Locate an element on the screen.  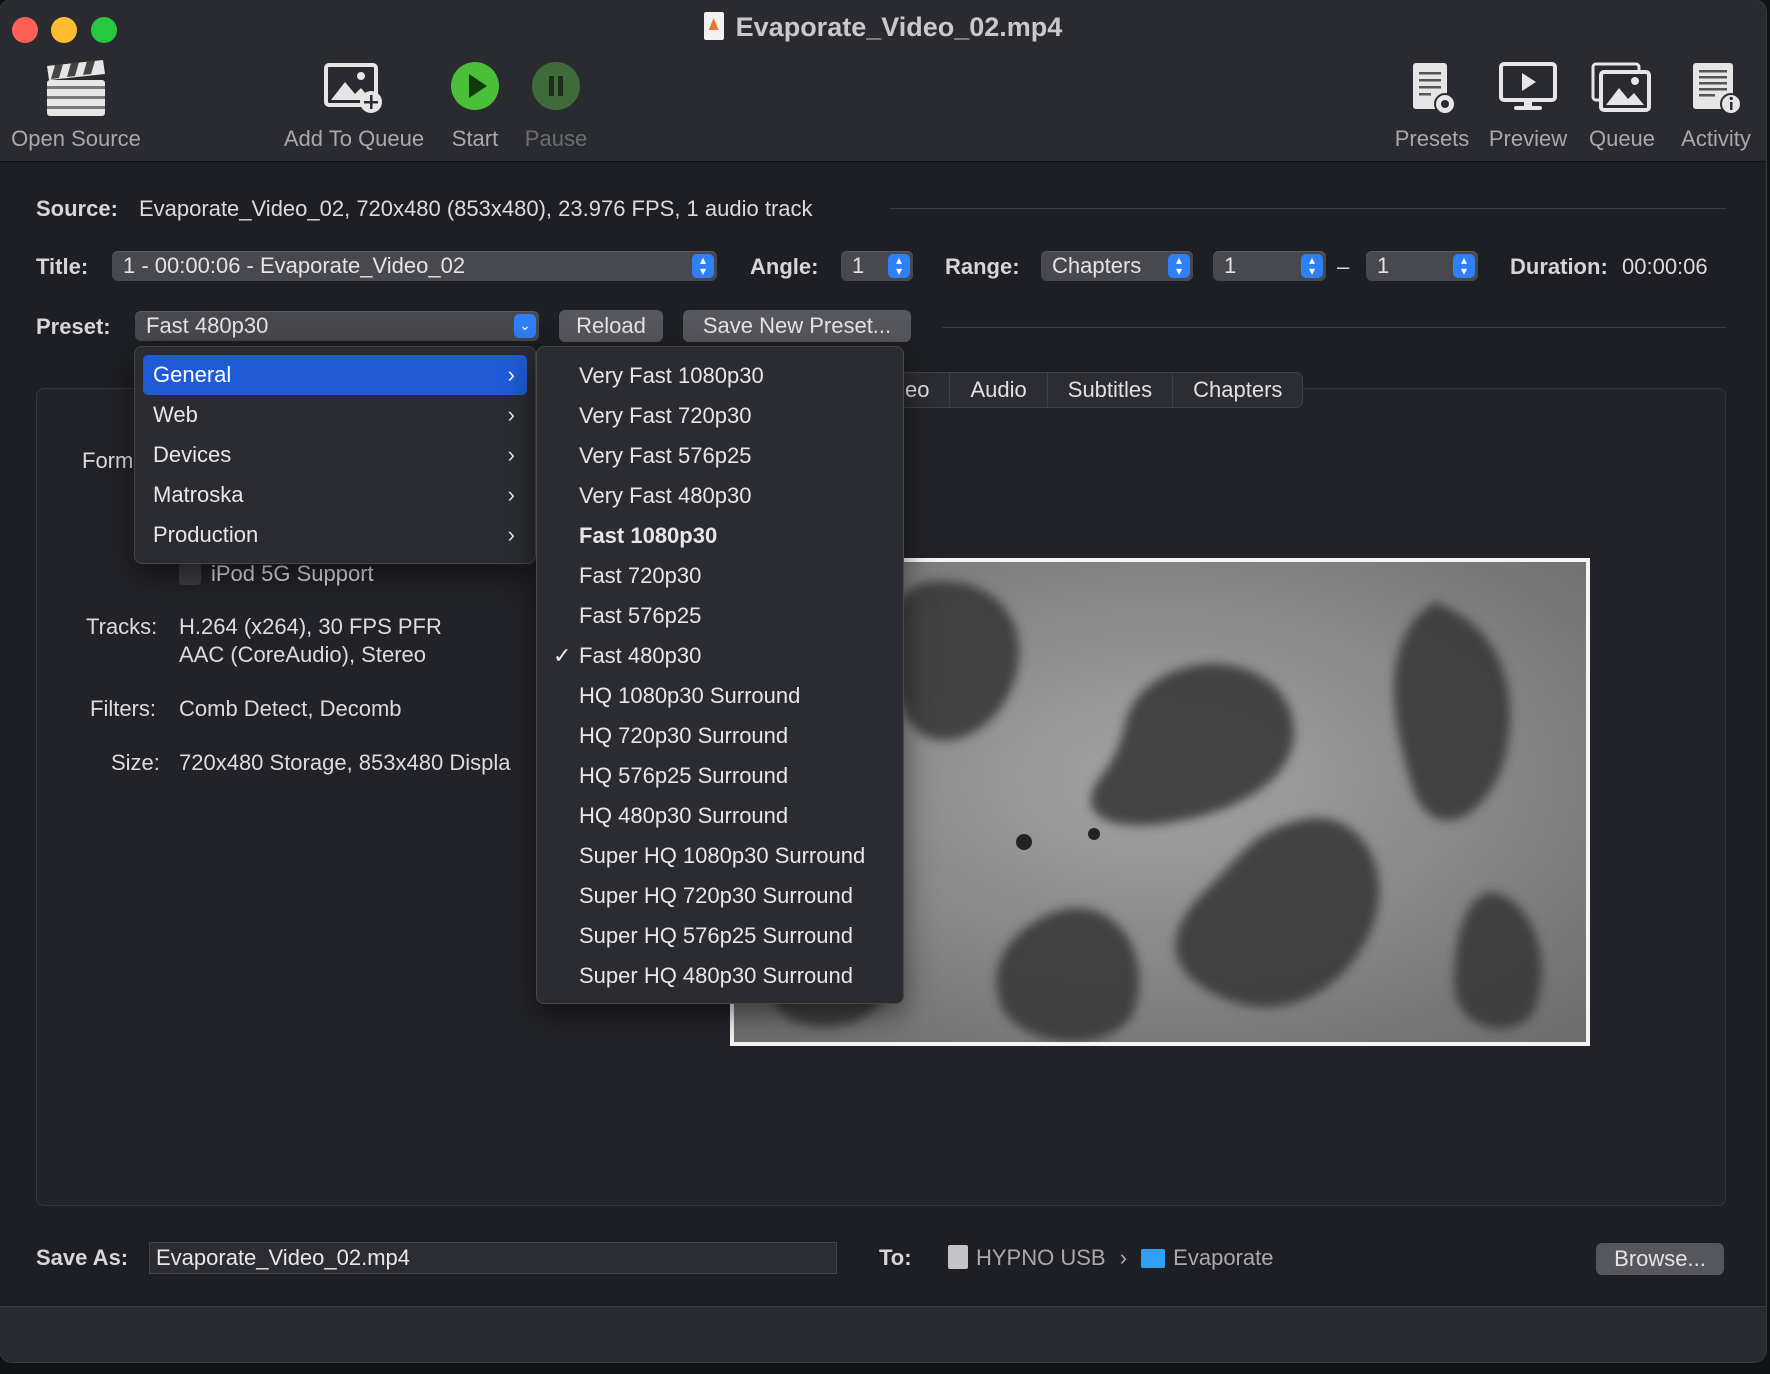
angle-label: Angle: is located at coordinates (784, 266).